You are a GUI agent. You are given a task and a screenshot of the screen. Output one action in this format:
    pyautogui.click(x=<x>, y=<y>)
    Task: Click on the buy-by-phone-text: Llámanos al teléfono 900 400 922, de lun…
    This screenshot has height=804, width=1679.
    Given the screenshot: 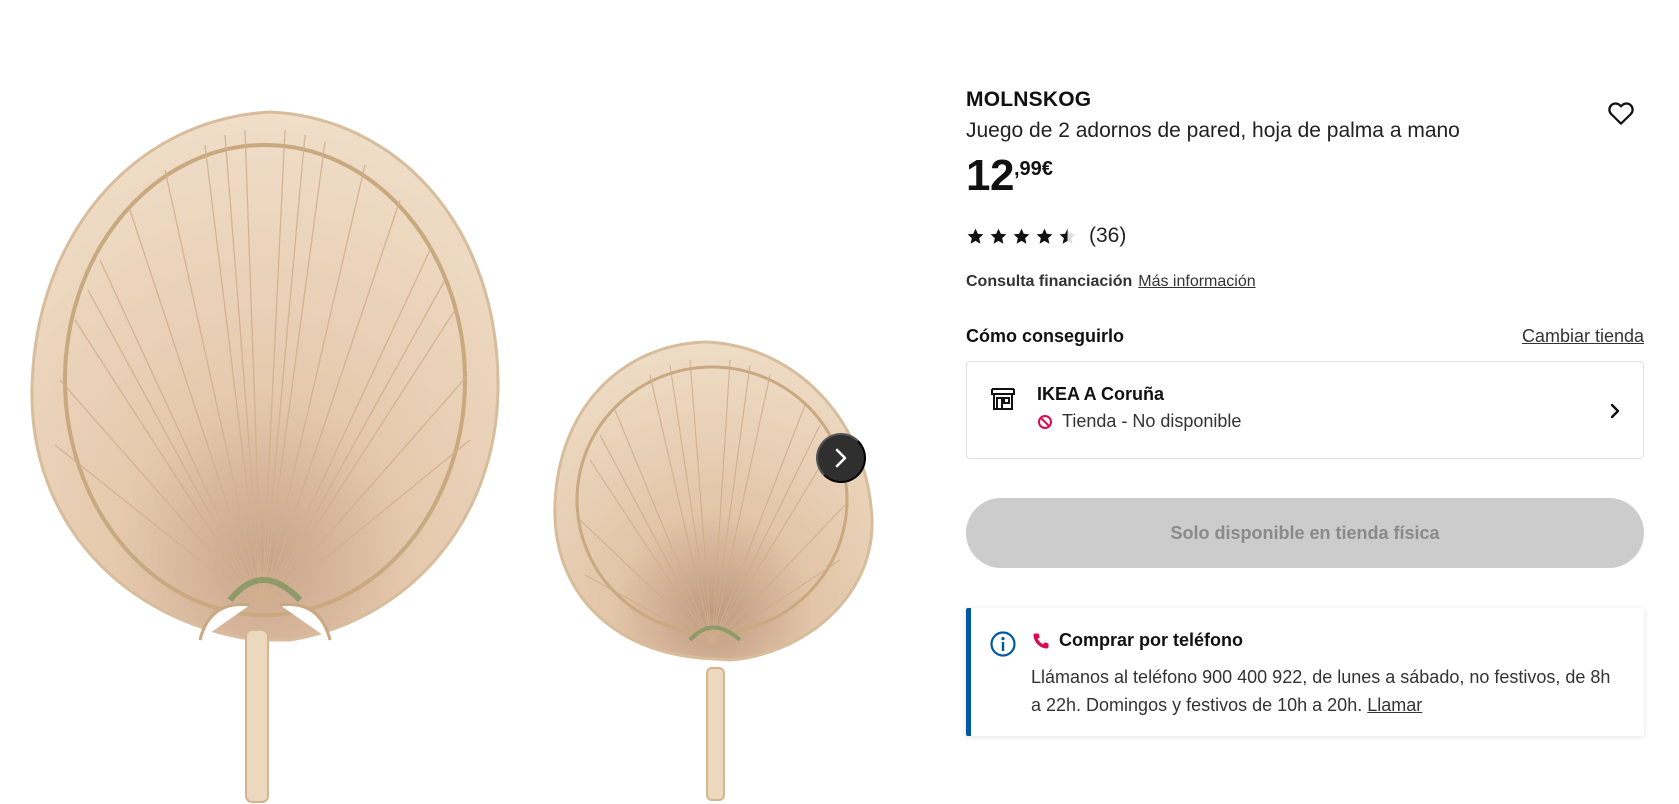 What is the action you would take?
    pyautogui.click(x=1326, y=691)
    